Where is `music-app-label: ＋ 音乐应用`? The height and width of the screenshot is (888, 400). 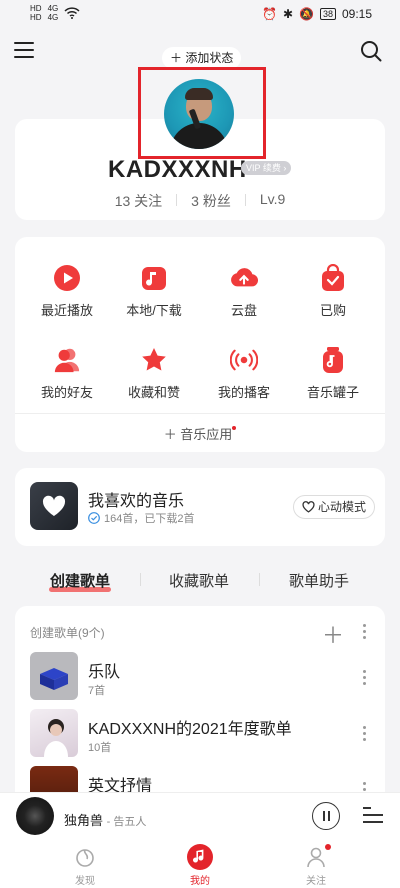
music-app-label: ＋ 音乐应用 is located at coordinates (198, 434).